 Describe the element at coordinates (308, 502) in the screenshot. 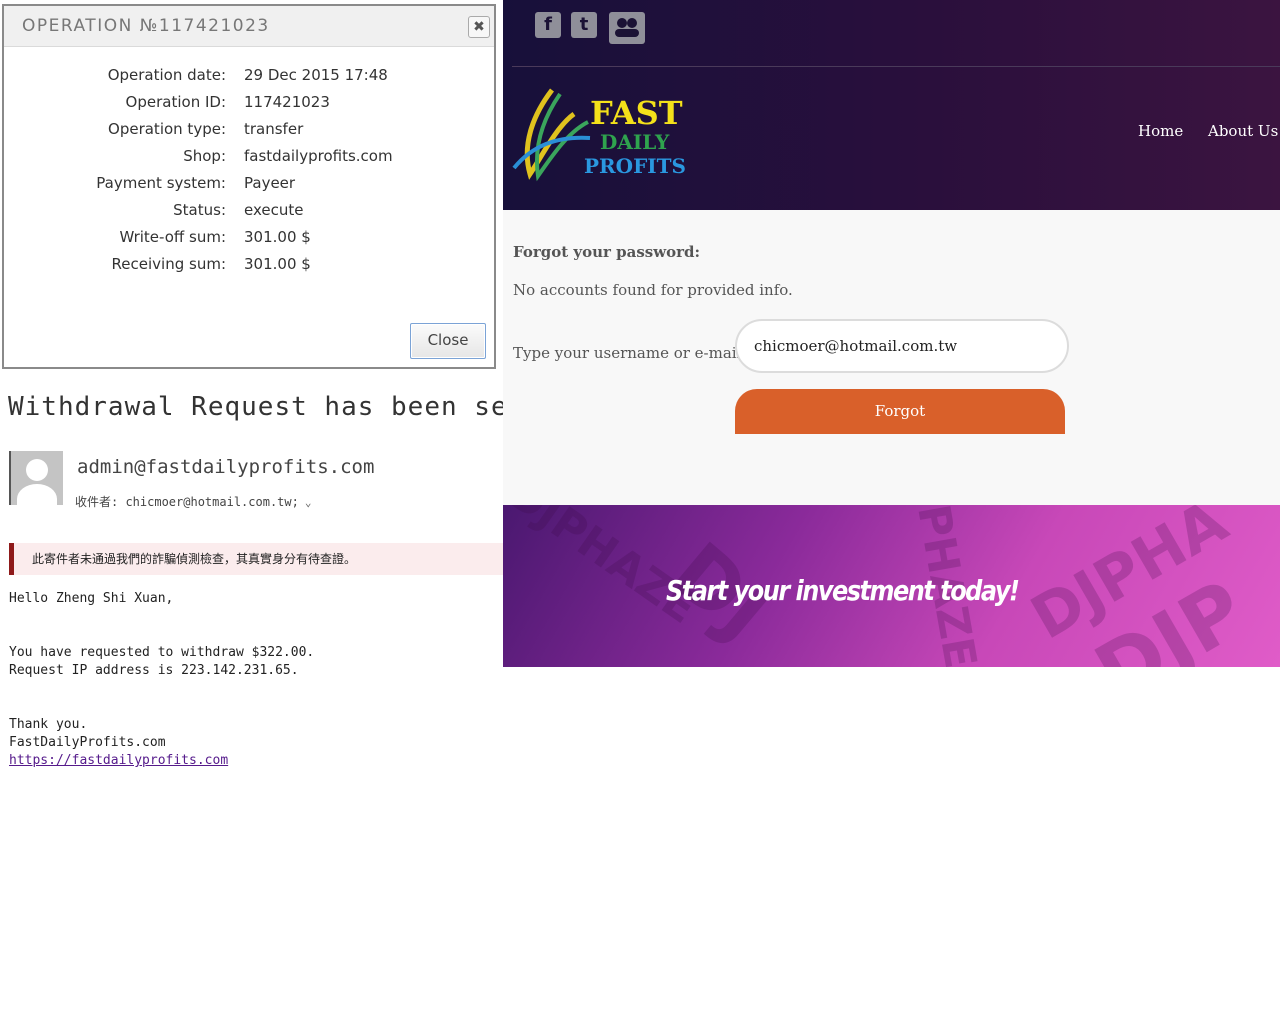

I see `chevron-down-icon: ⌄` at that location.